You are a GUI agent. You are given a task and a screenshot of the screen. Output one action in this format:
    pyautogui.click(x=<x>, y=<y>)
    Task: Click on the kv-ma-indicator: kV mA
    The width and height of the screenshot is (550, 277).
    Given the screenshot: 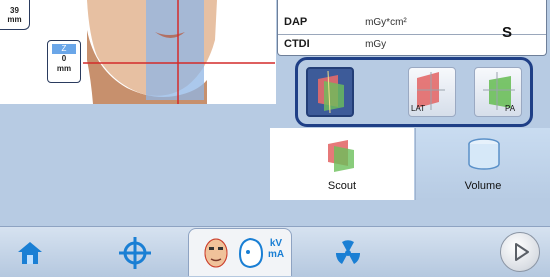 What is the action you would take?
    pyautogui.click(x=276, y=249)
    